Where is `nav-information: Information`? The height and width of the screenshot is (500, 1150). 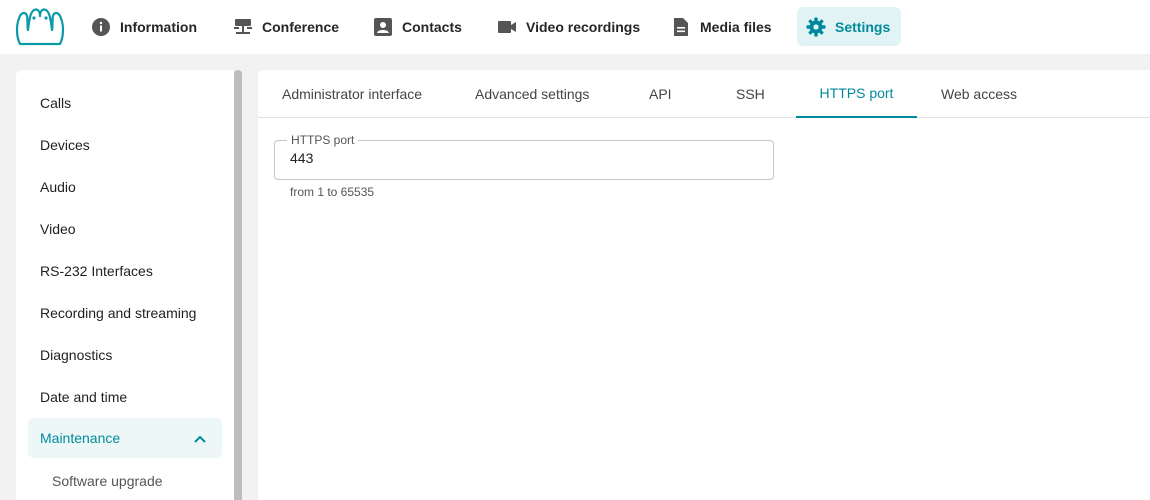 nav-information: Information is located at coordinates (143, 26).